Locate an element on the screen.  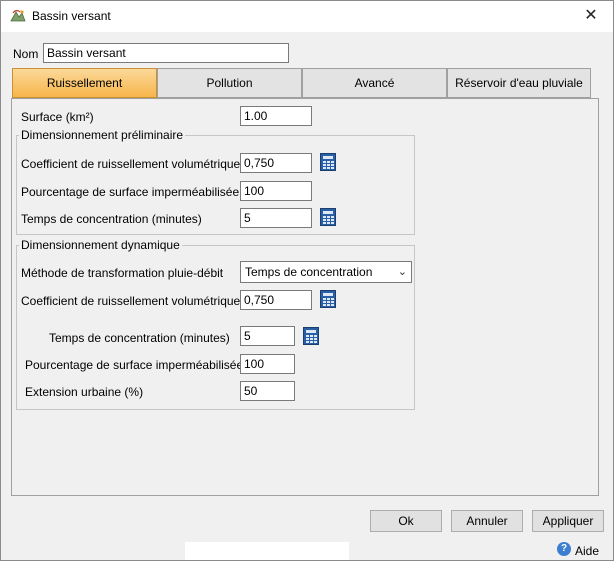
cancel-button: Annuler is located at coordinates (487, 521).